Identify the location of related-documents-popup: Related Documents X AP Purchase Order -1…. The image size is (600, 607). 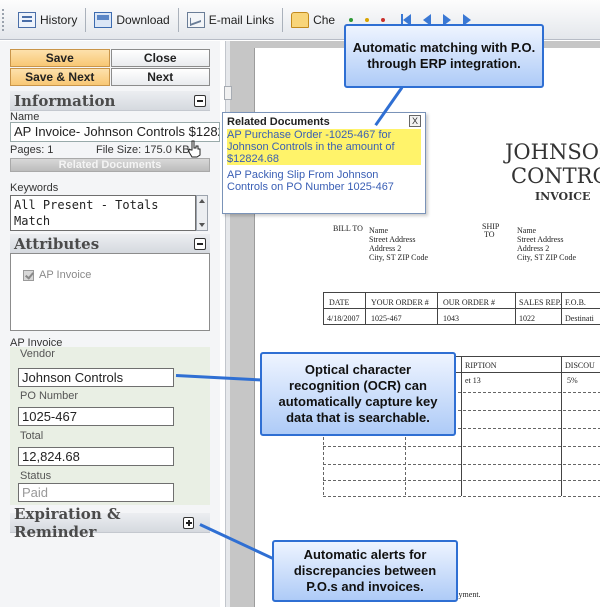
(324, 163).